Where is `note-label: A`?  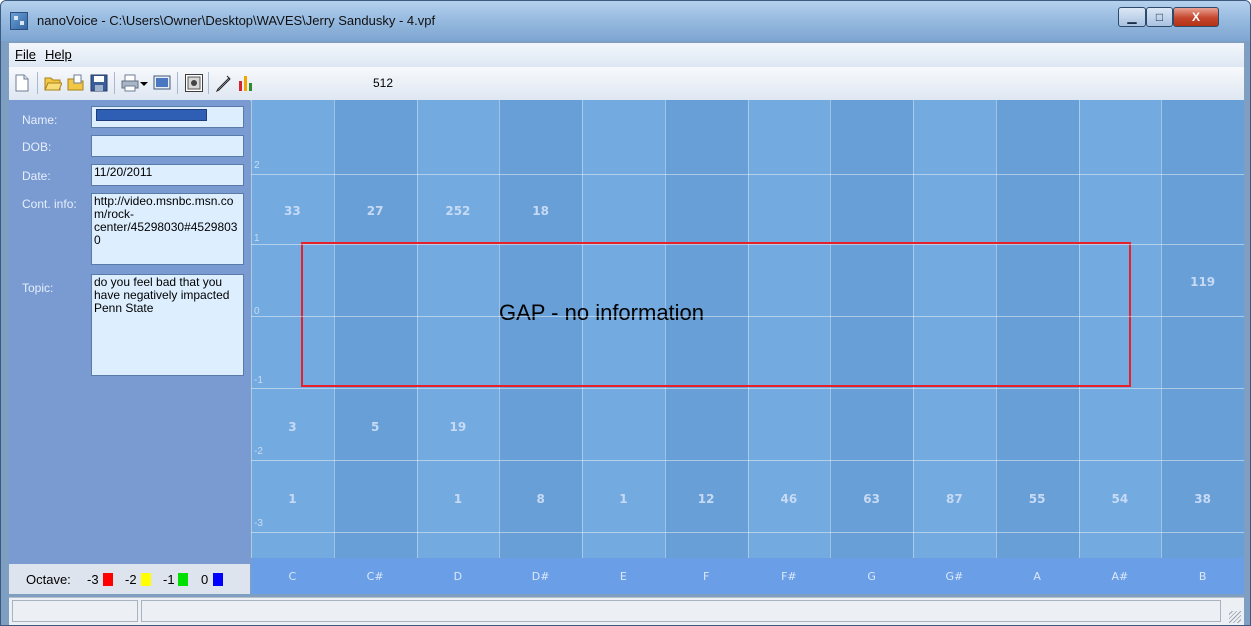 note-label: A is located at coordinates (1037, 576).